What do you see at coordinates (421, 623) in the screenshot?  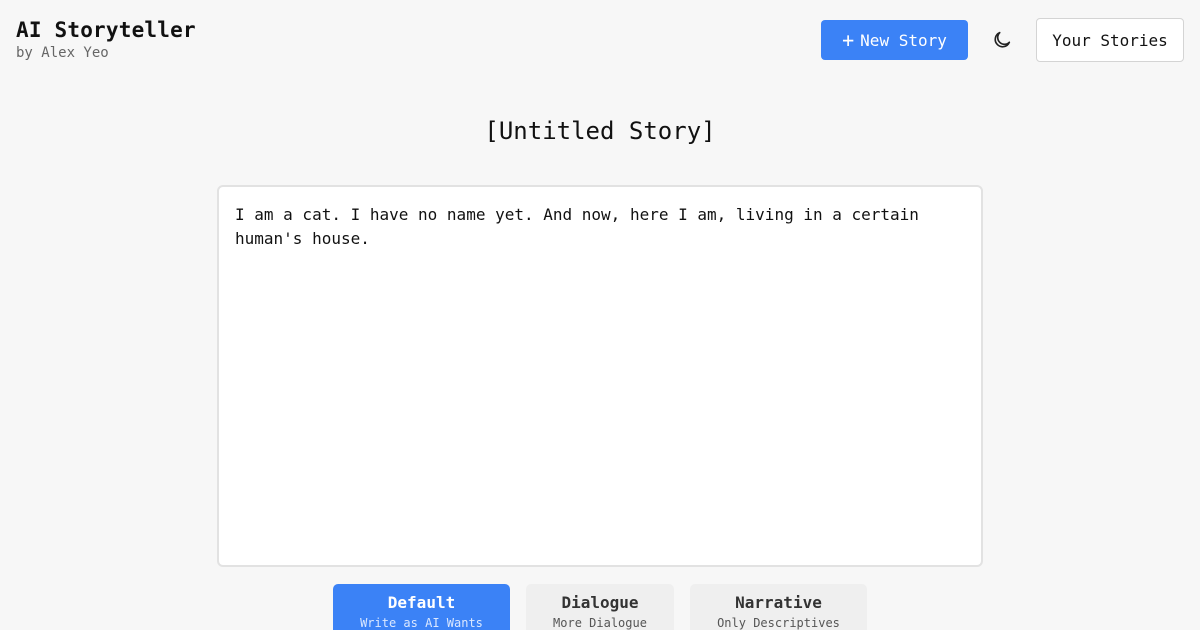 I see `mode-description: Write as AI Wants` at bounding box center [421, 623].